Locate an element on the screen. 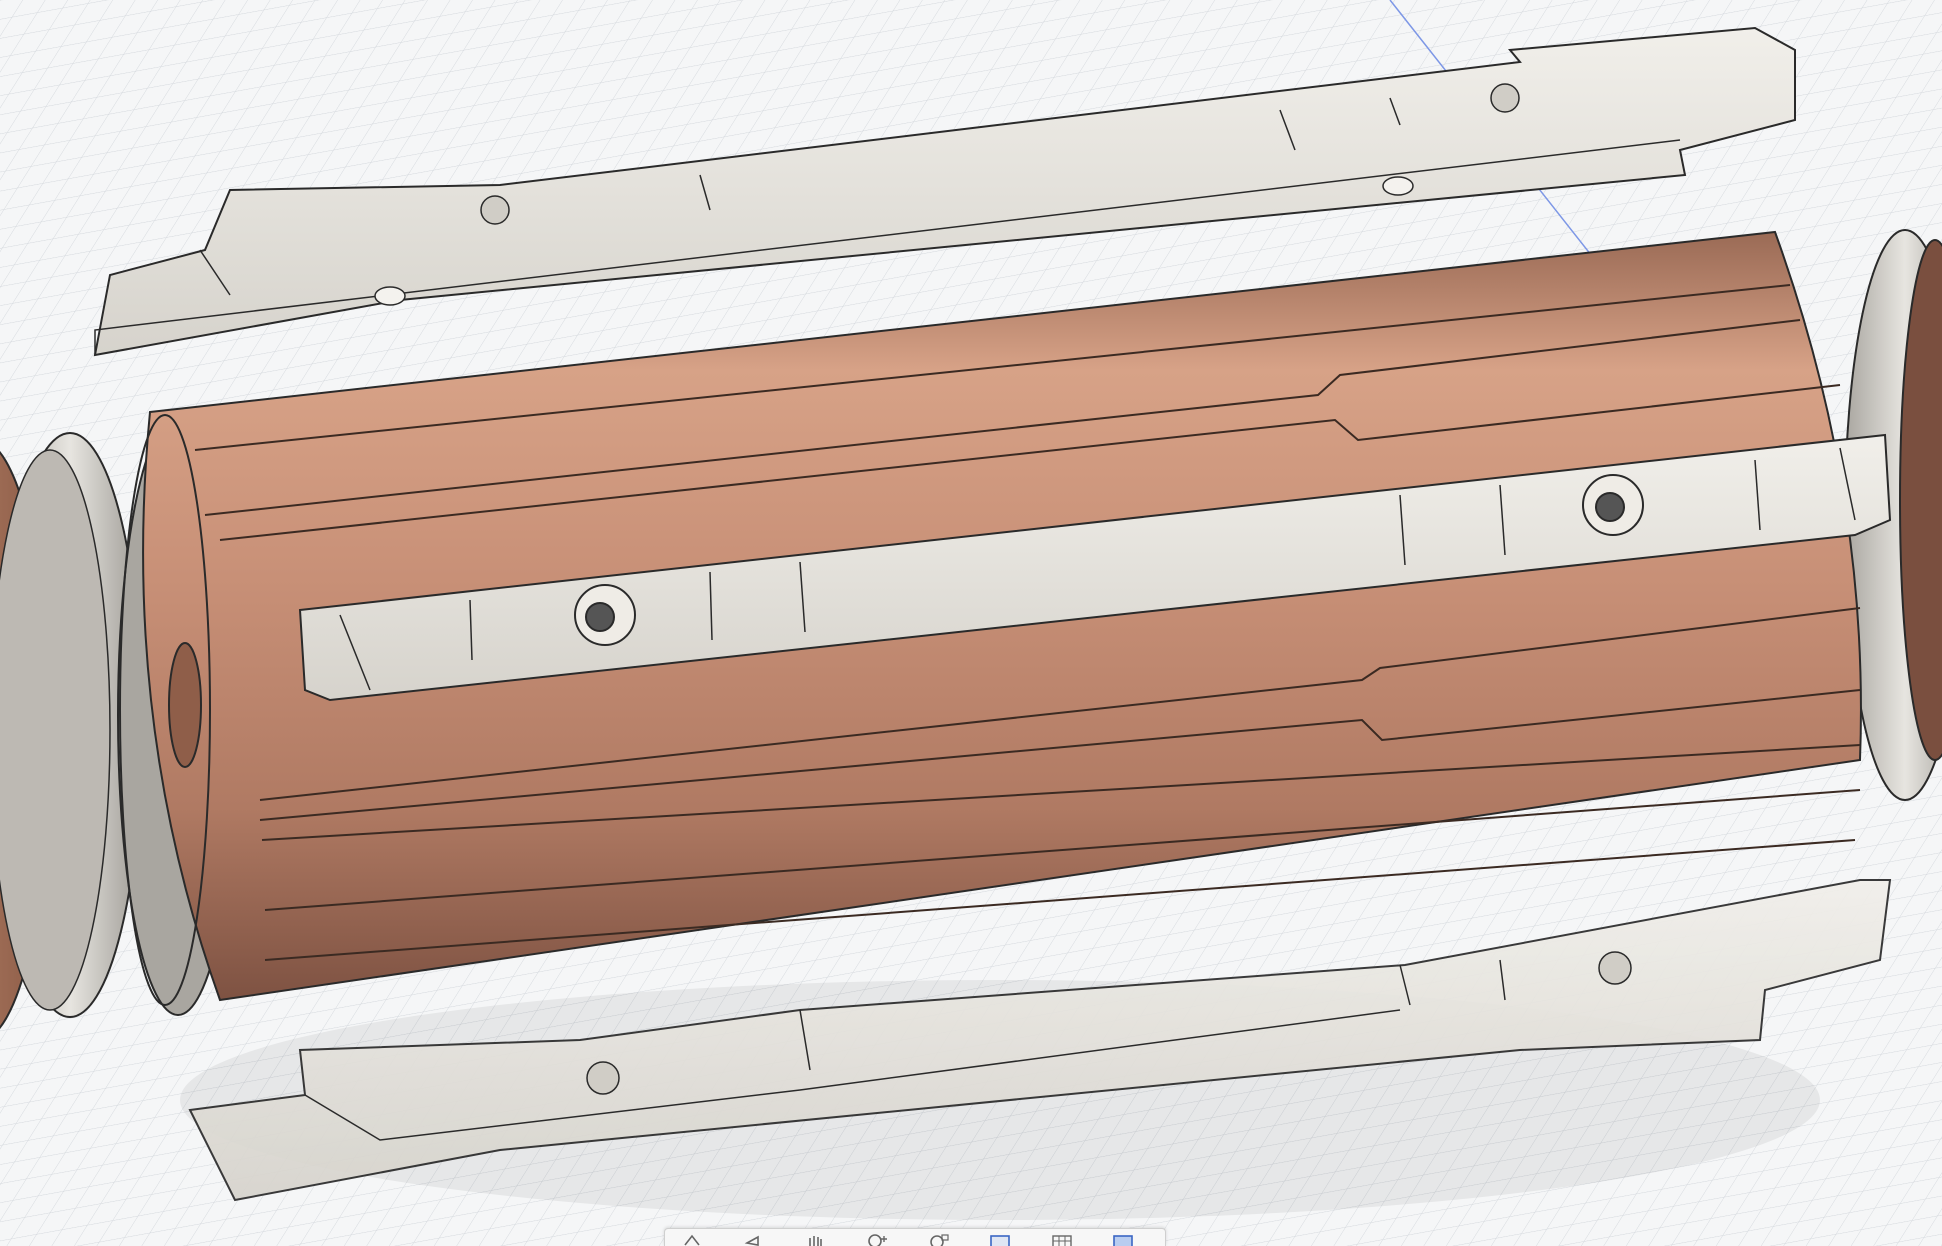 The width and height of the screenshot is (1942, 1246). grid-icon is located at coordinates (1062, 1237).